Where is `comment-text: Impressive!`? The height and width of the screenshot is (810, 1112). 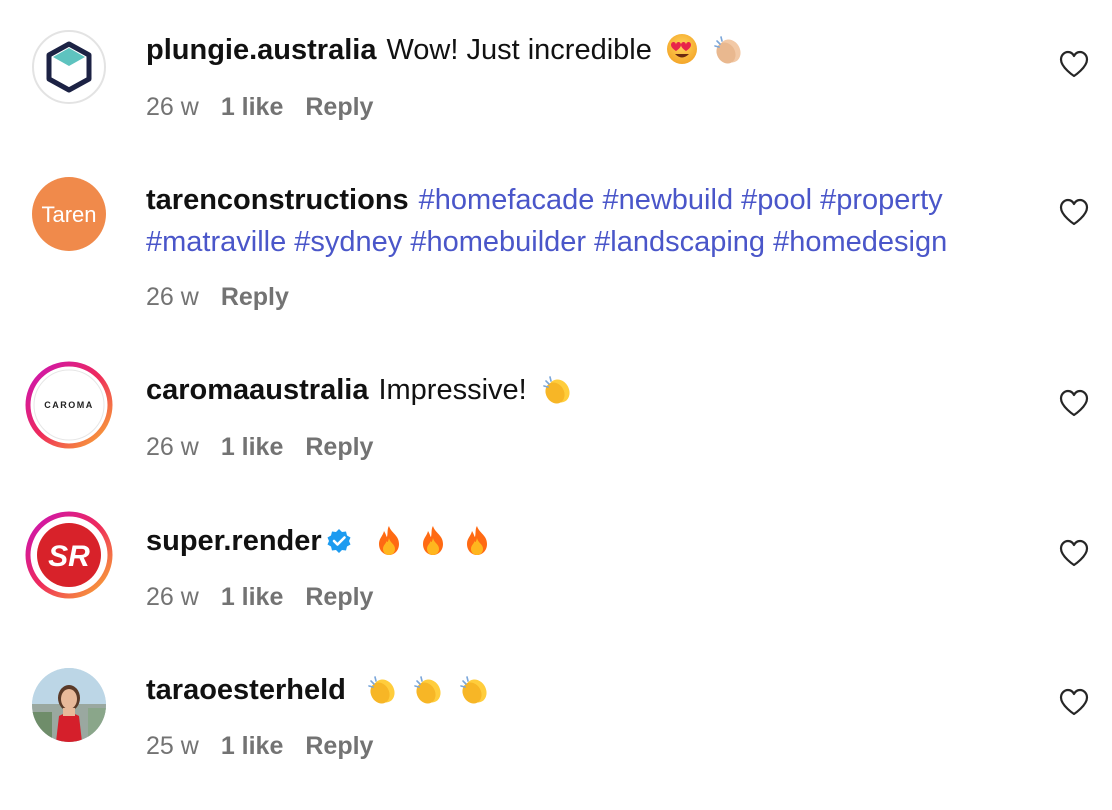 comment-text: Impressive! is located at coordinates (452, 390).